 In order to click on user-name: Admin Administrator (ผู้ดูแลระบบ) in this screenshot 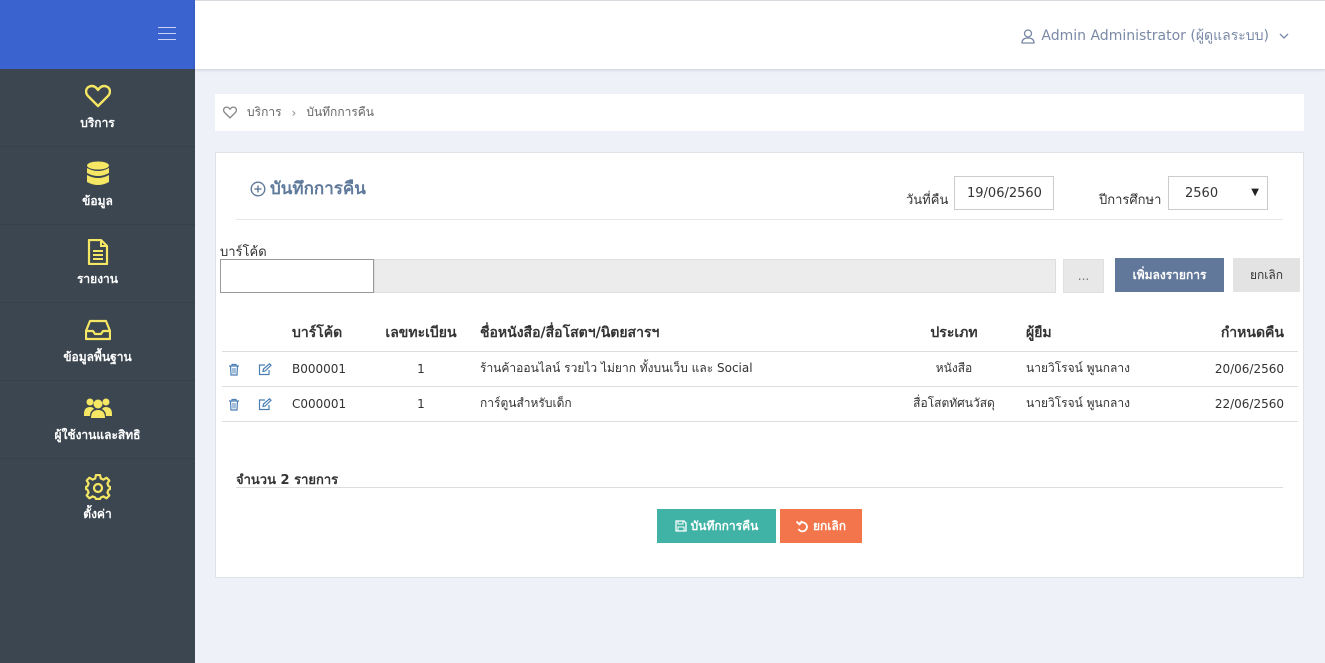, I will do `click(1155, 36)`.